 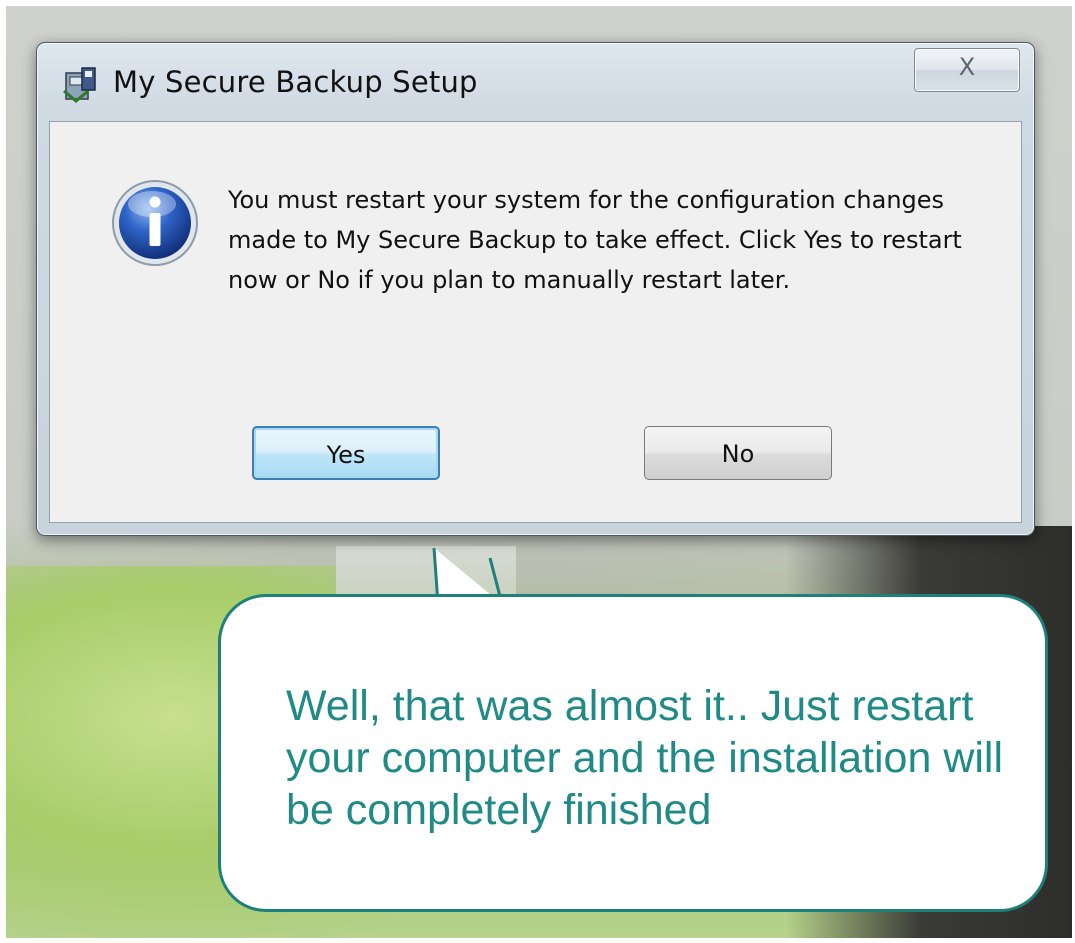 What do you see at coordinates (155, 223) in the screenshot?
I see `information-icon` at bounding box center [155, 223].